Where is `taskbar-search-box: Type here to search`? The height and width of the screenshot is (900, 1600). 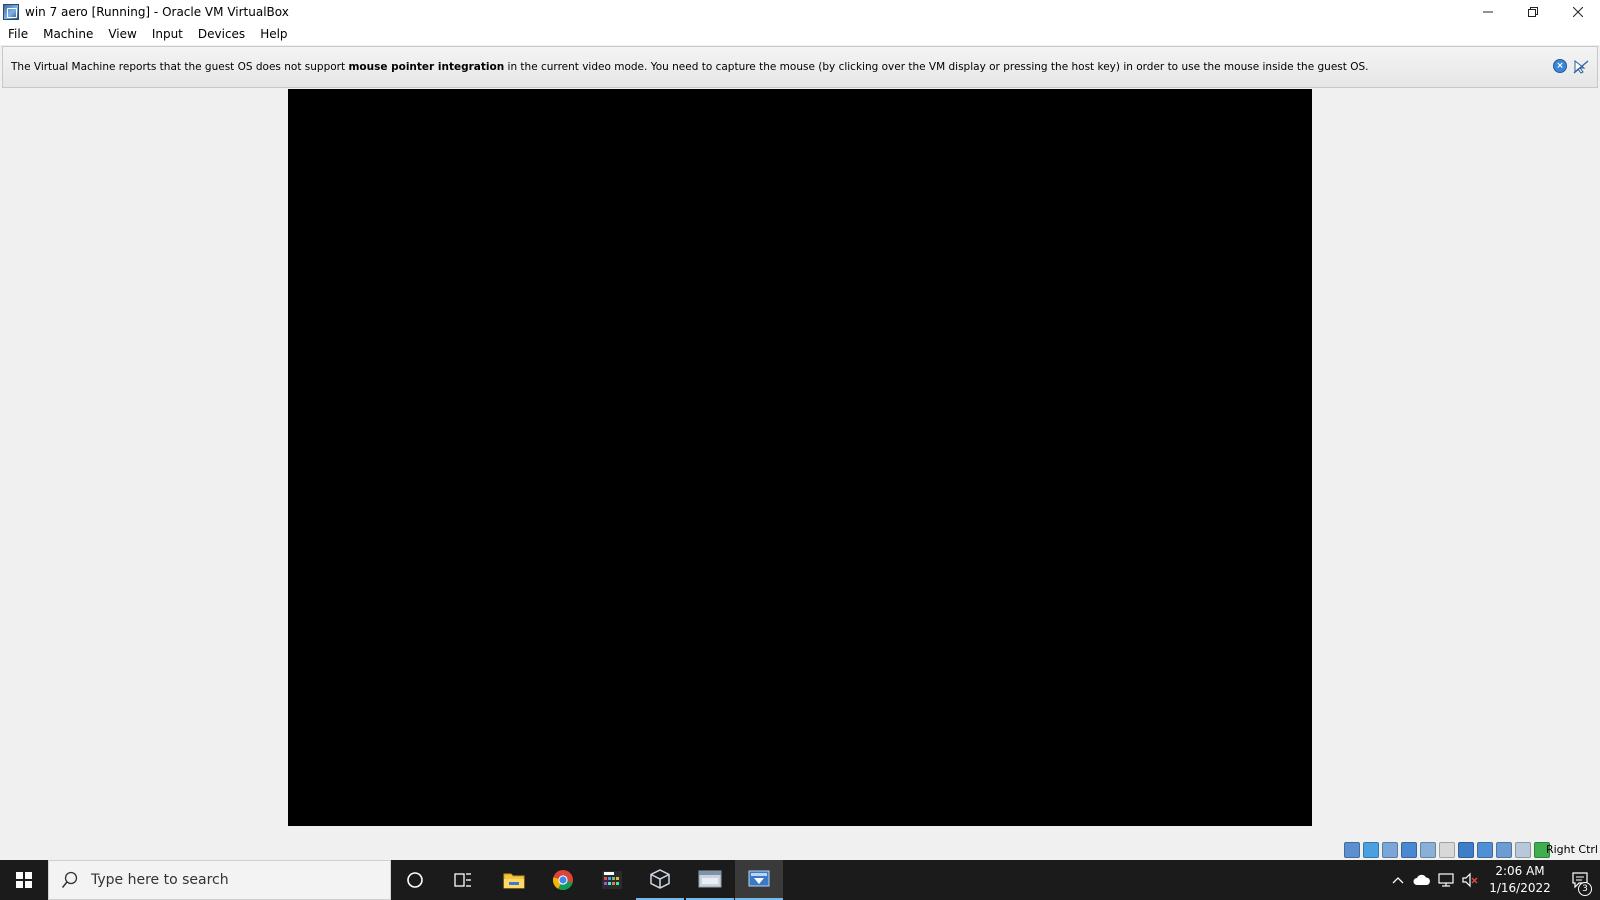
taskbar-search-box: Type here to search is located at coordinates (219, 880).